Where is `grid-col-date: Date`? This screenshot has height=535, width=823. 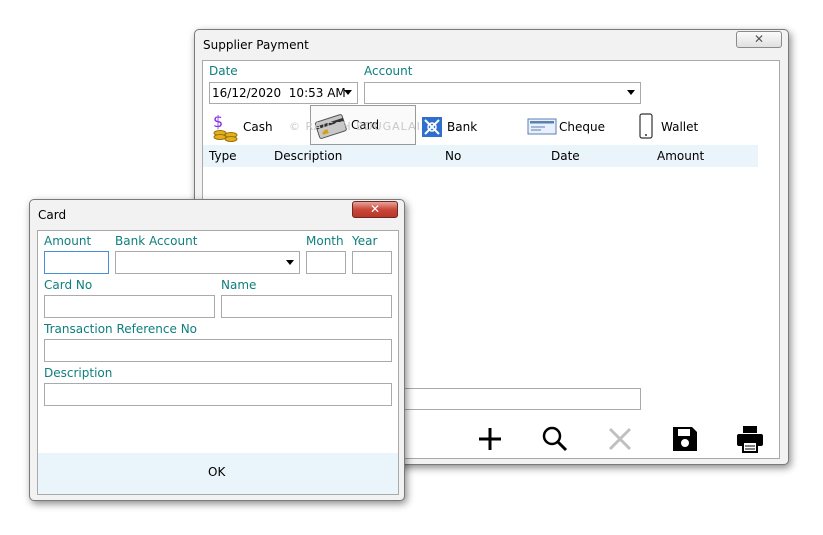
grid-col-date: Date is located at coordinates (565, 156).